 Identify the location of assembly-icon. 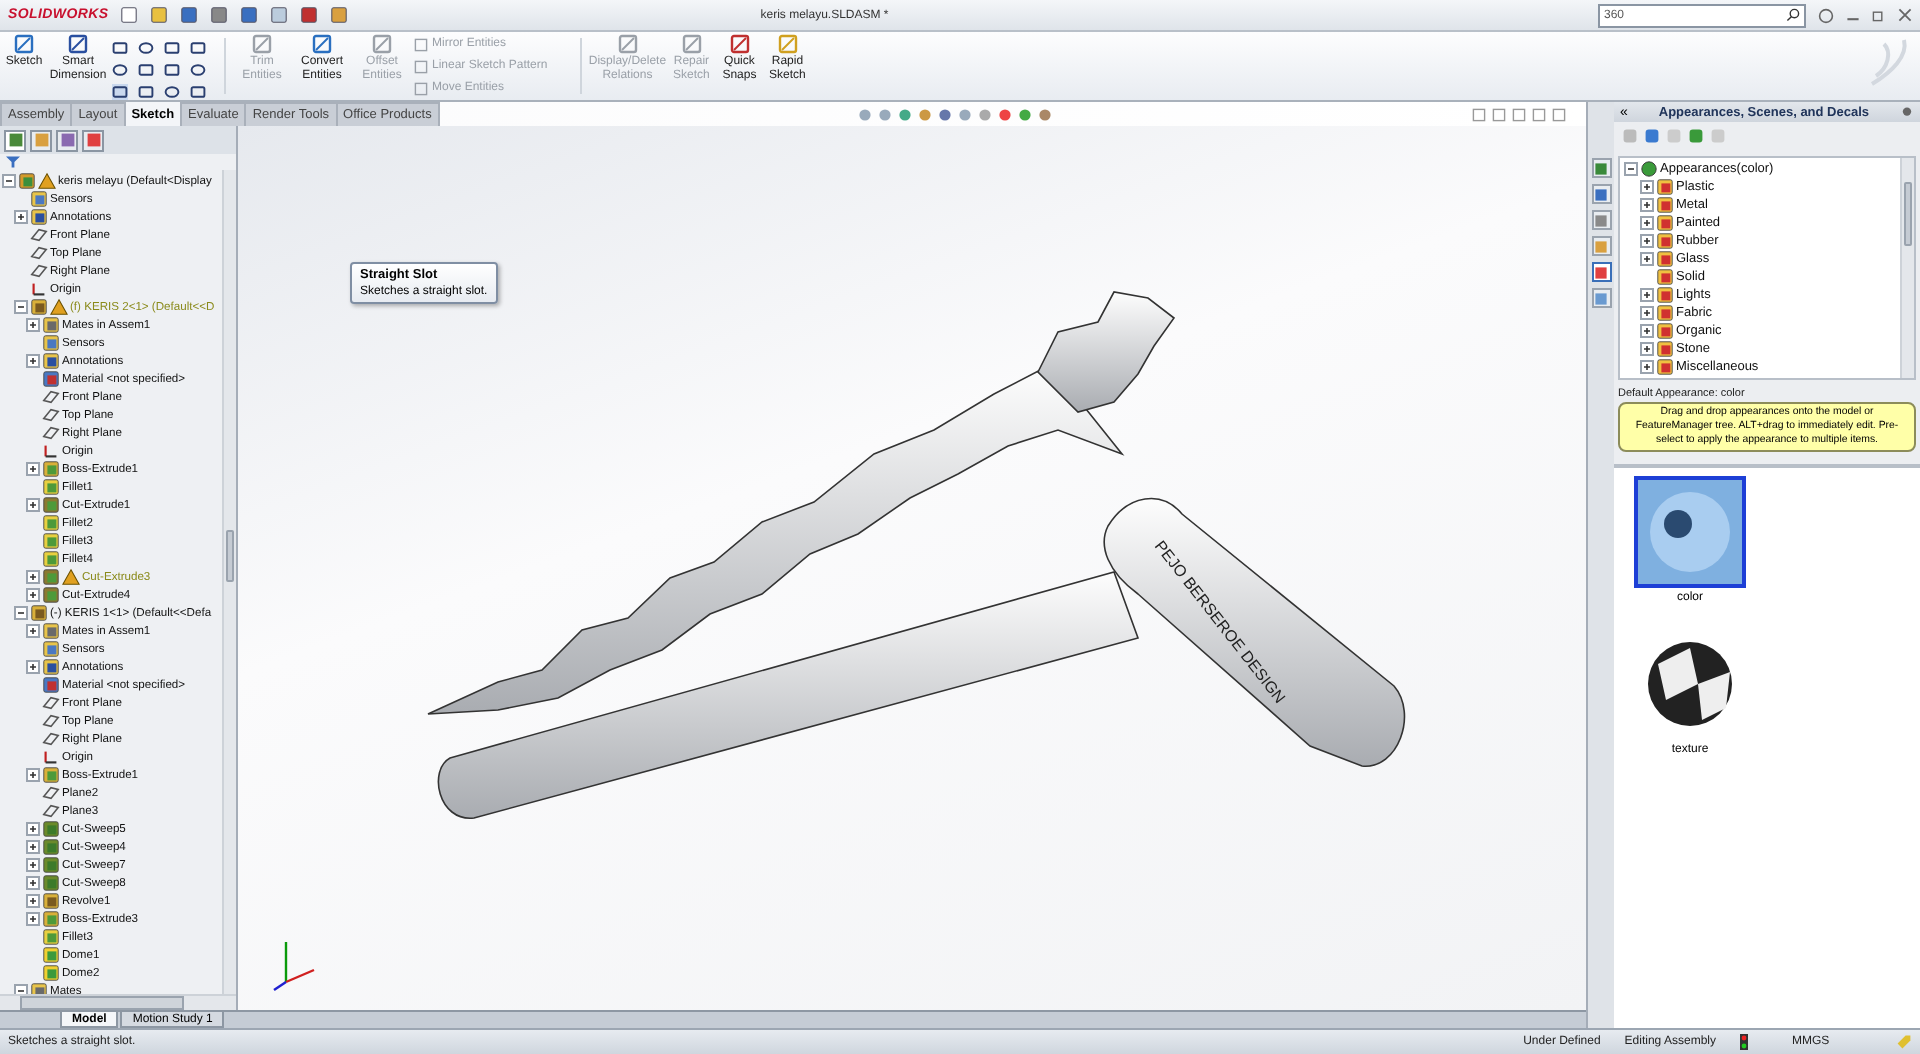
(27, 181).